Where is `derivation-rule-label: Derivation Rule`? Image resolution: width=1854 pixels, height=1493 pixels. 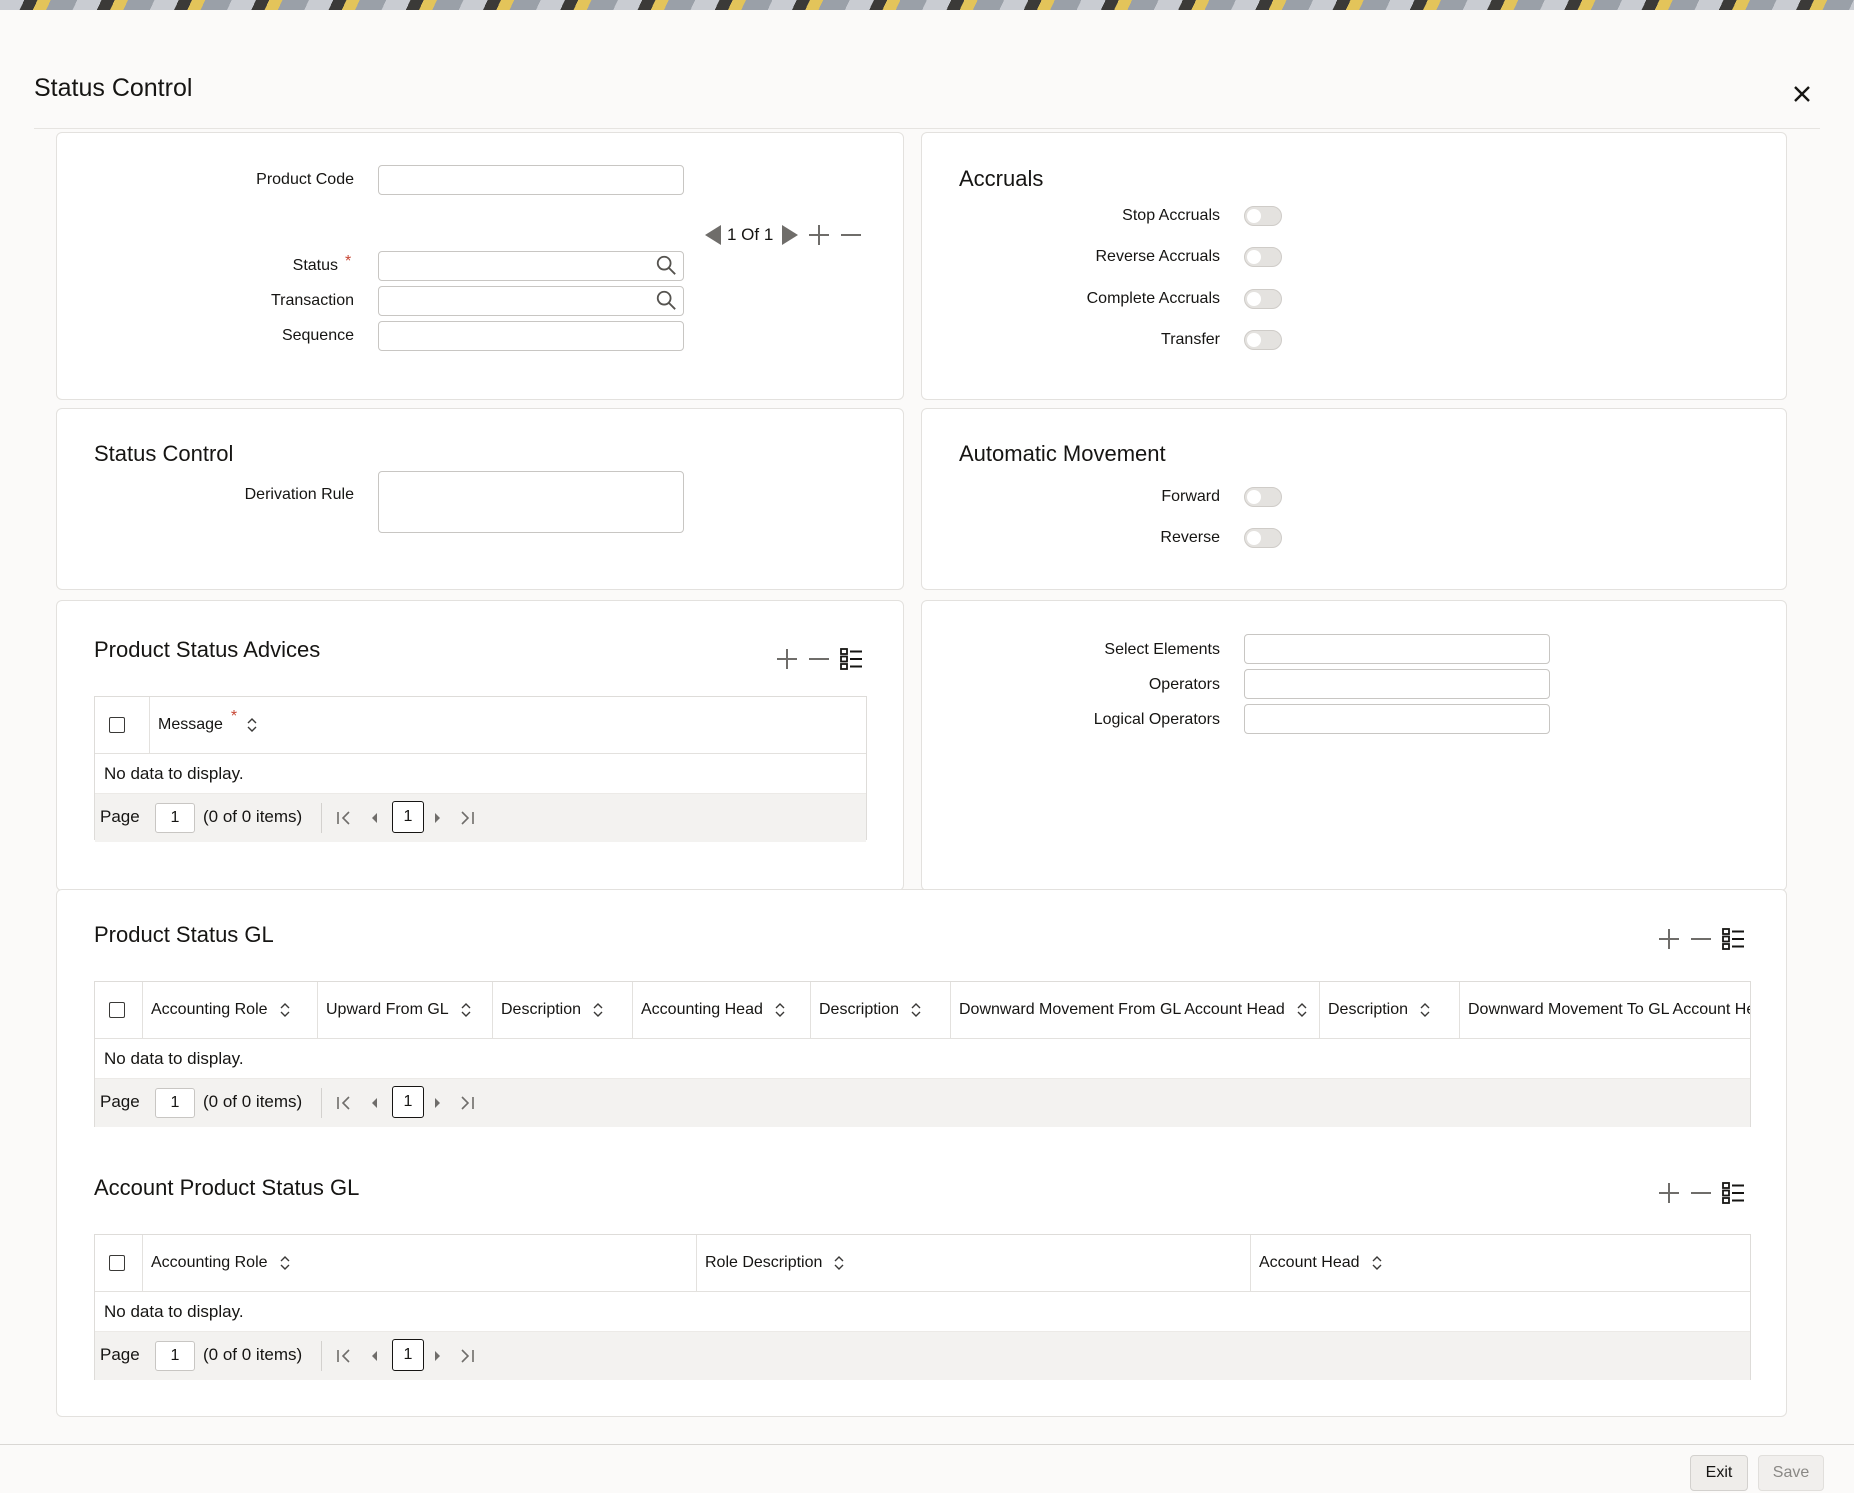 derivation-rule-label: Derivation Rule is located at coordinates (299, 494).